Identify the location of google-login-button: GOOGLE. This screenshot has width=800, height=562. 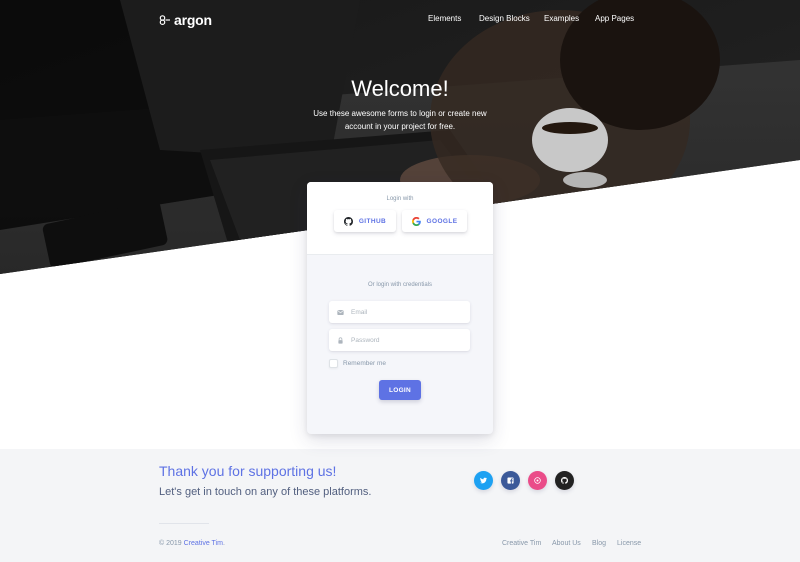
(434, 221).